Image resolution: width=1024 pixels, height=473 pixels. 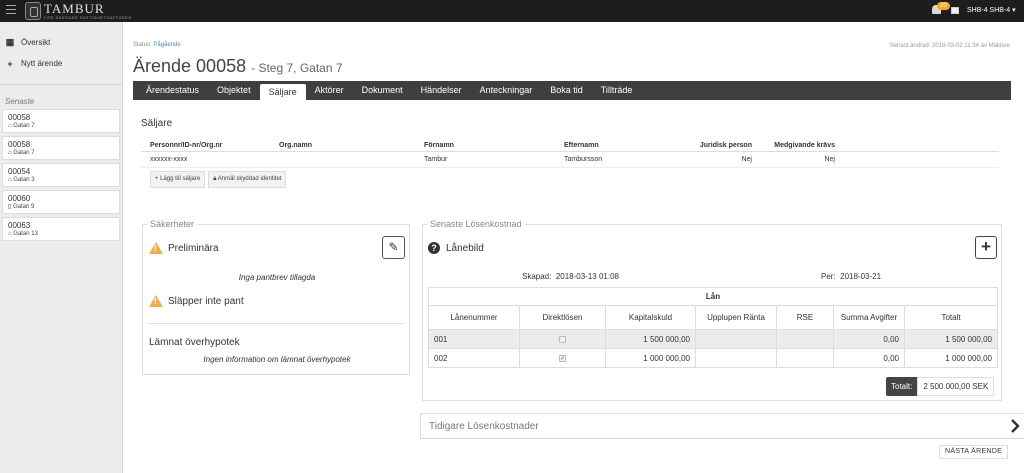 I want to click on tab-documents: Dokument, so click(x=382, y=90).